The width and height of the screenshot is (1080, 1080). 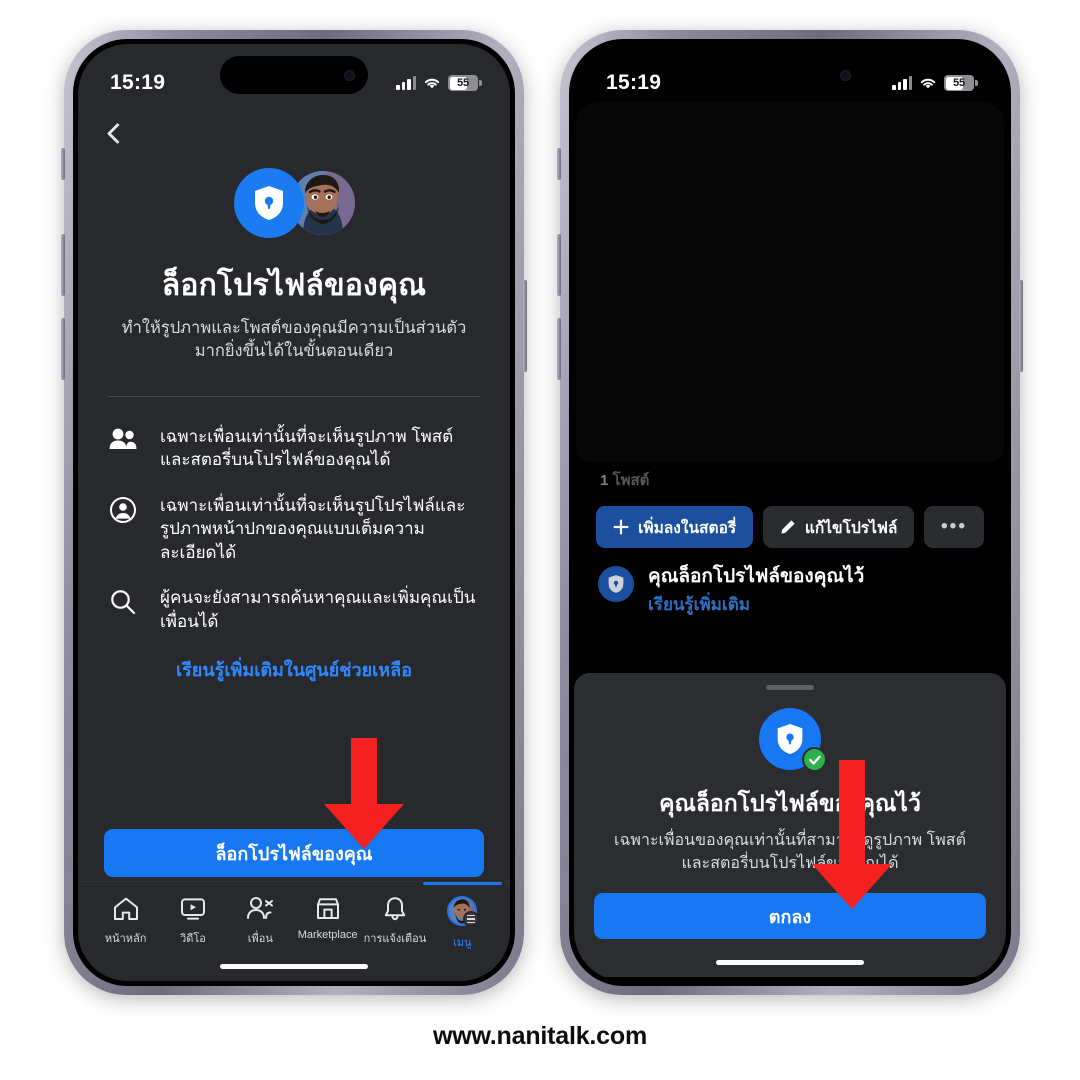 What do you see at coordinates (193, 939) in the screenshot?
I see `tab-label: วิดีโอ` at bounding box center [193, 939].